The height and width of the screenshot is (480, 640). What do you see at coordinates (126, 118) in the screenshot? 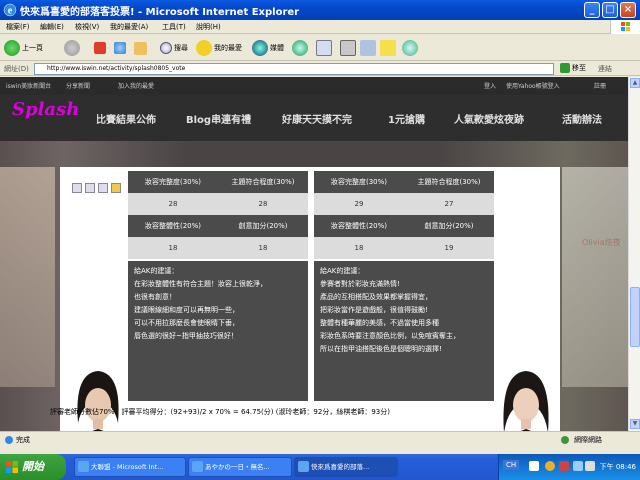
I see `nav-results: 比賽結果公佈` at bounding box center [126, 118].